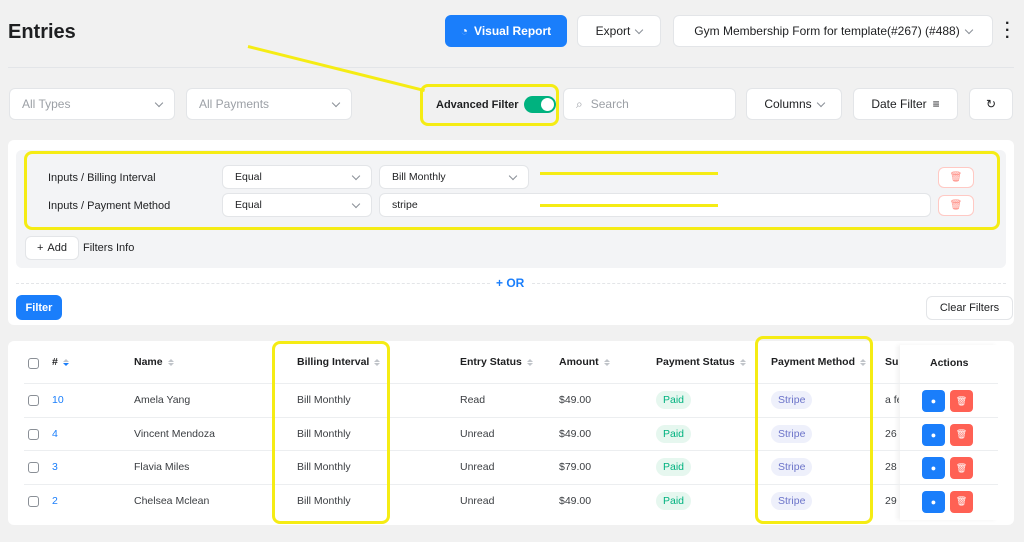 This screenshot has width=1024, height=542. Describe the element at coordinates (55, 501) in the screenshot. I see `entry-id-link: 2` at that location.